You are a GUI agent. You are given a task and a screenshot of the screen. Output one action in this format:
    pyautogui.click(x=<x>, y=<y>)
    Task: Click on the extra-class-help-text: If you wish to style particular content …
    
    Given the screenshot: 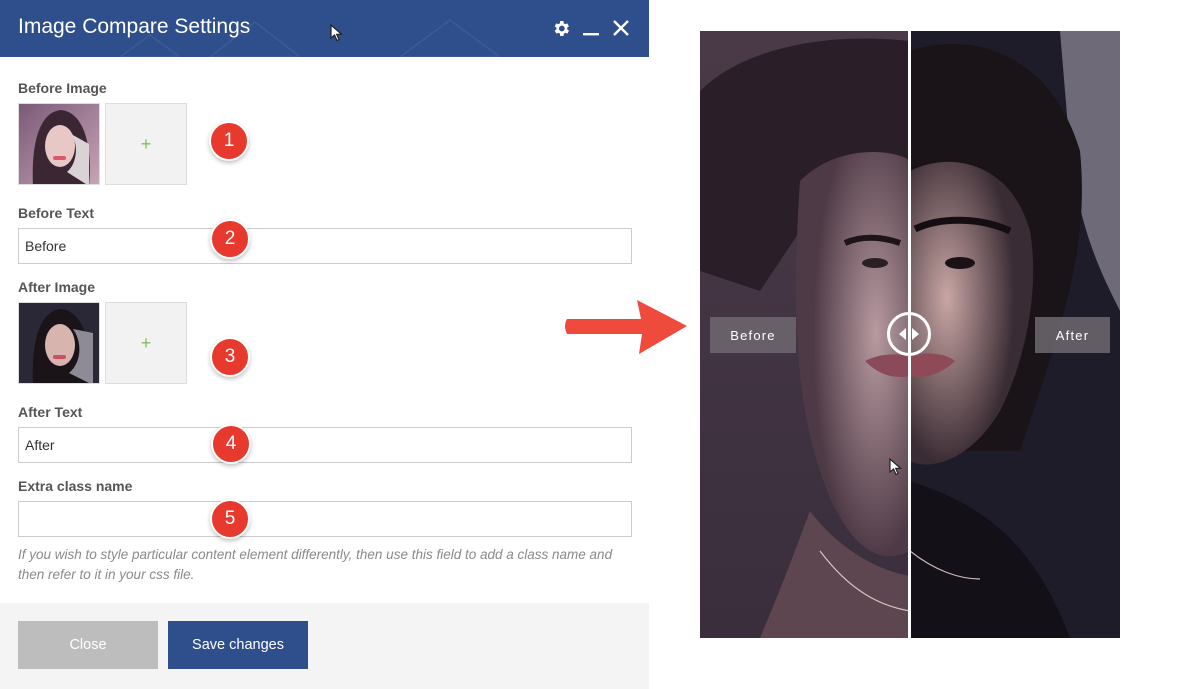 What is the action you would take?
    pyautogui.click(x=315, y=564)
    